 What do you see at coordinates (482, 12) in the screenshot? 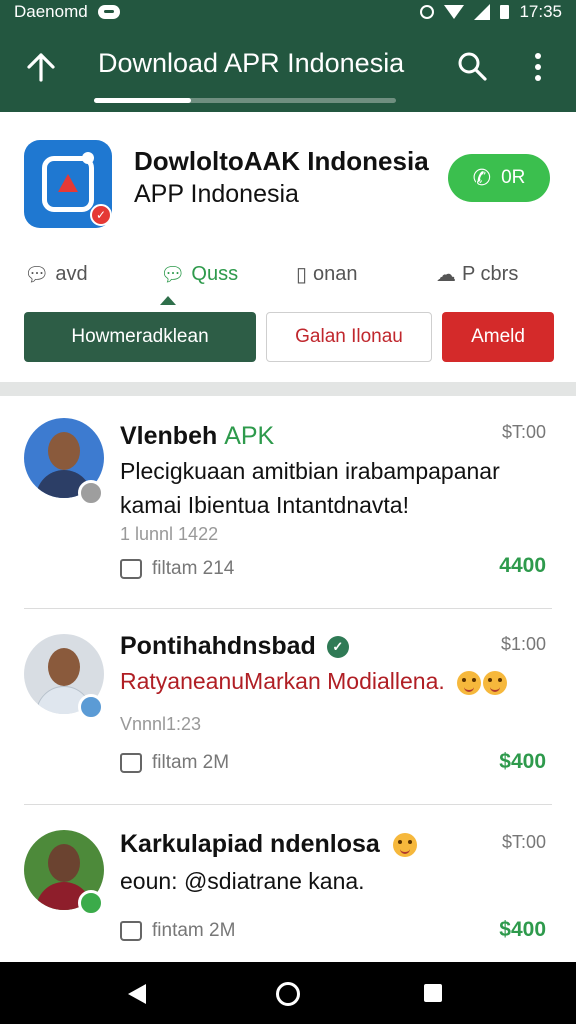
I see `signal-icon` at bounding box center [482, 12].